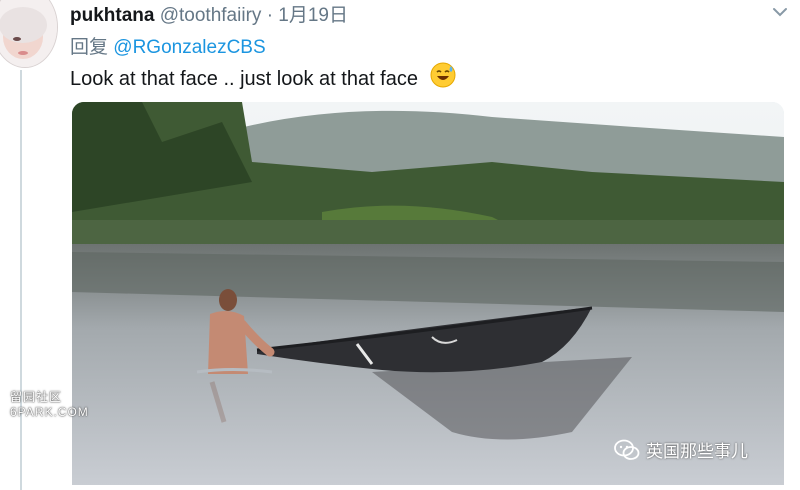  I want to click on tweet-header: pukhtana @toothfaiiry · 1月19日, so click(209, 13).